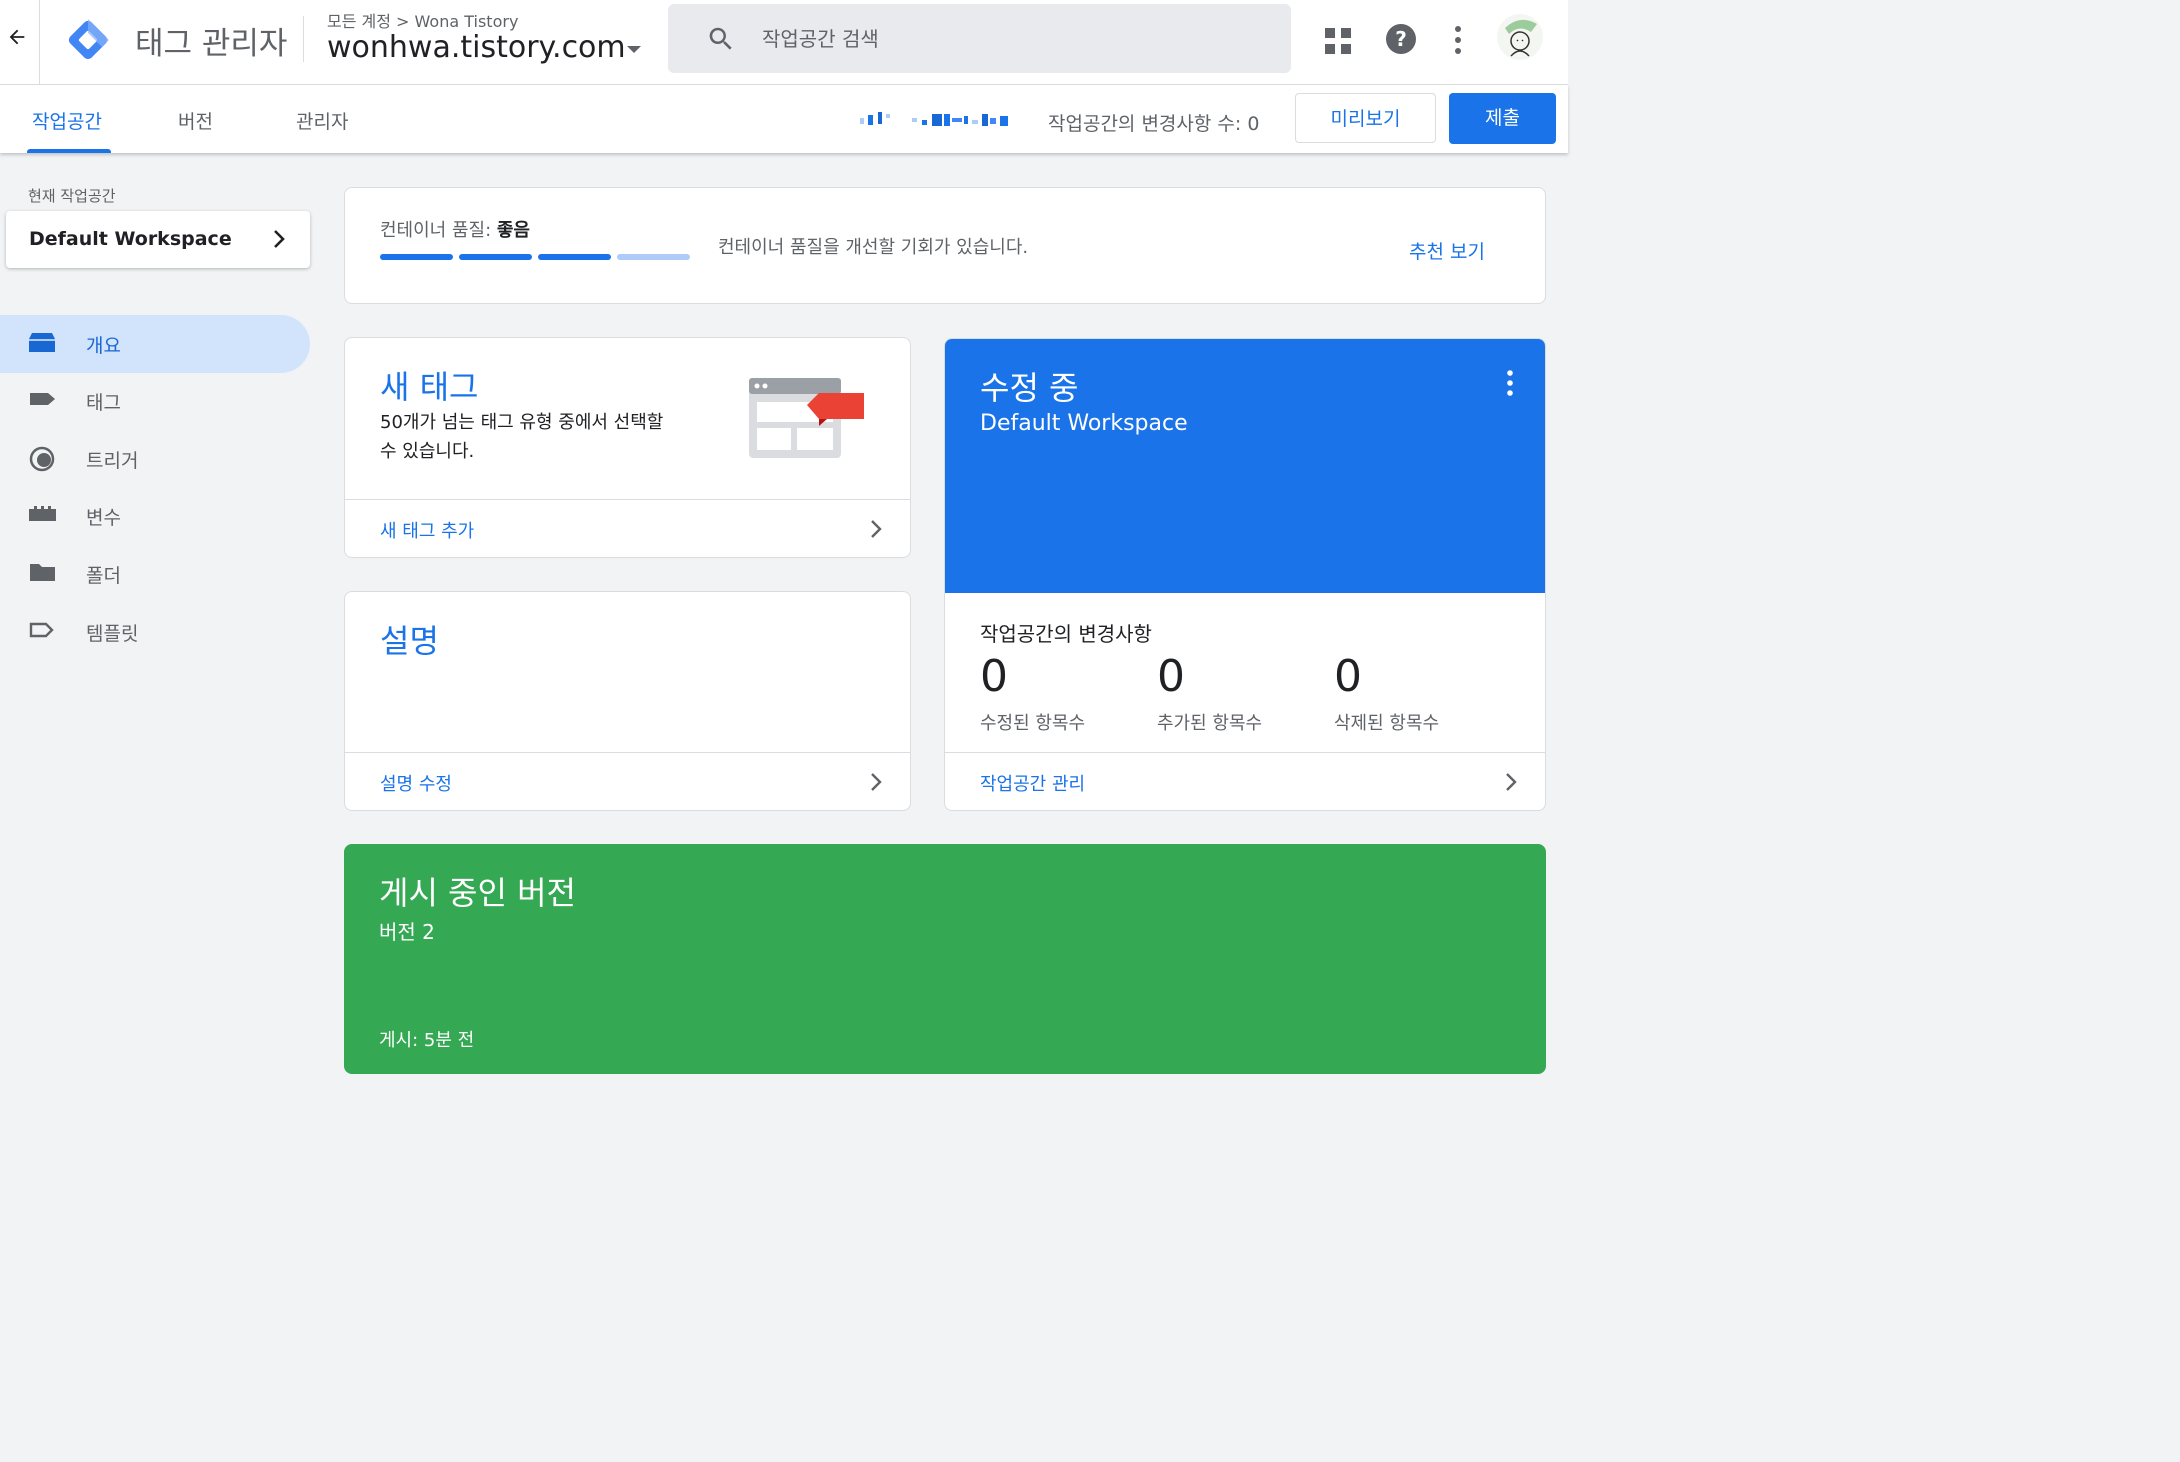 The height and width of the screenshot is (1462, 2180). I want to click on container-quality-label: 컨테이너 품질: 좋음, so click(455, 229).